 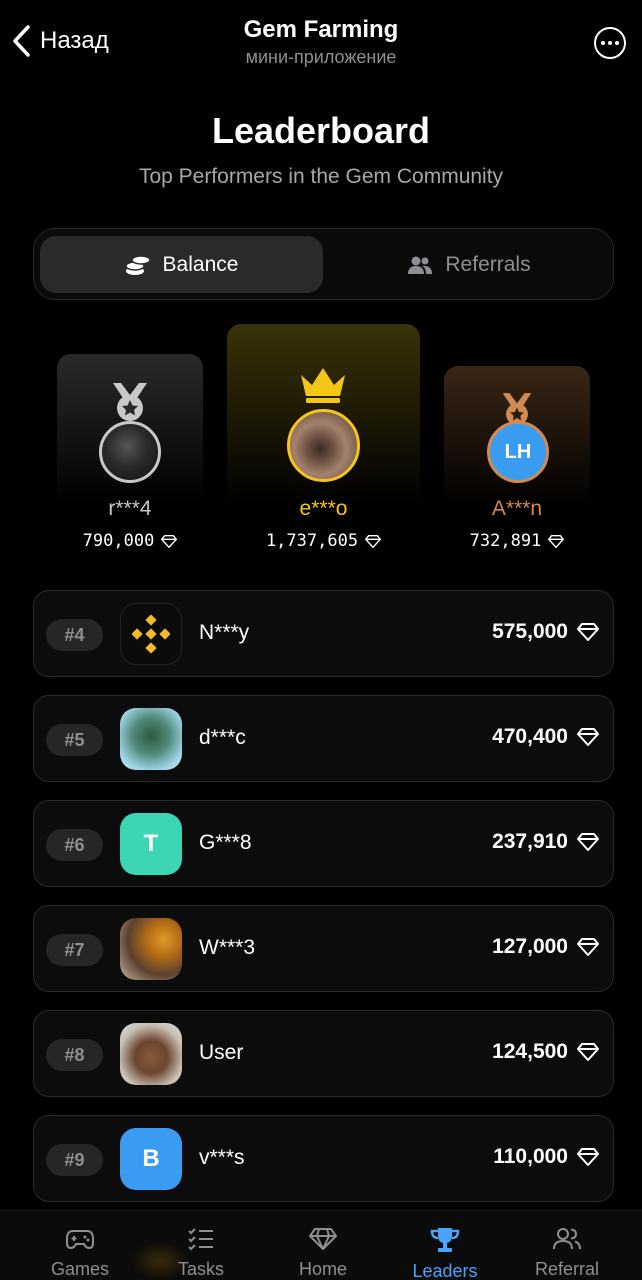 What do you see at coordinates (74, 1055) in the screenshot?
I see `rank-badge: #8` at bounding box center [74, 1055].